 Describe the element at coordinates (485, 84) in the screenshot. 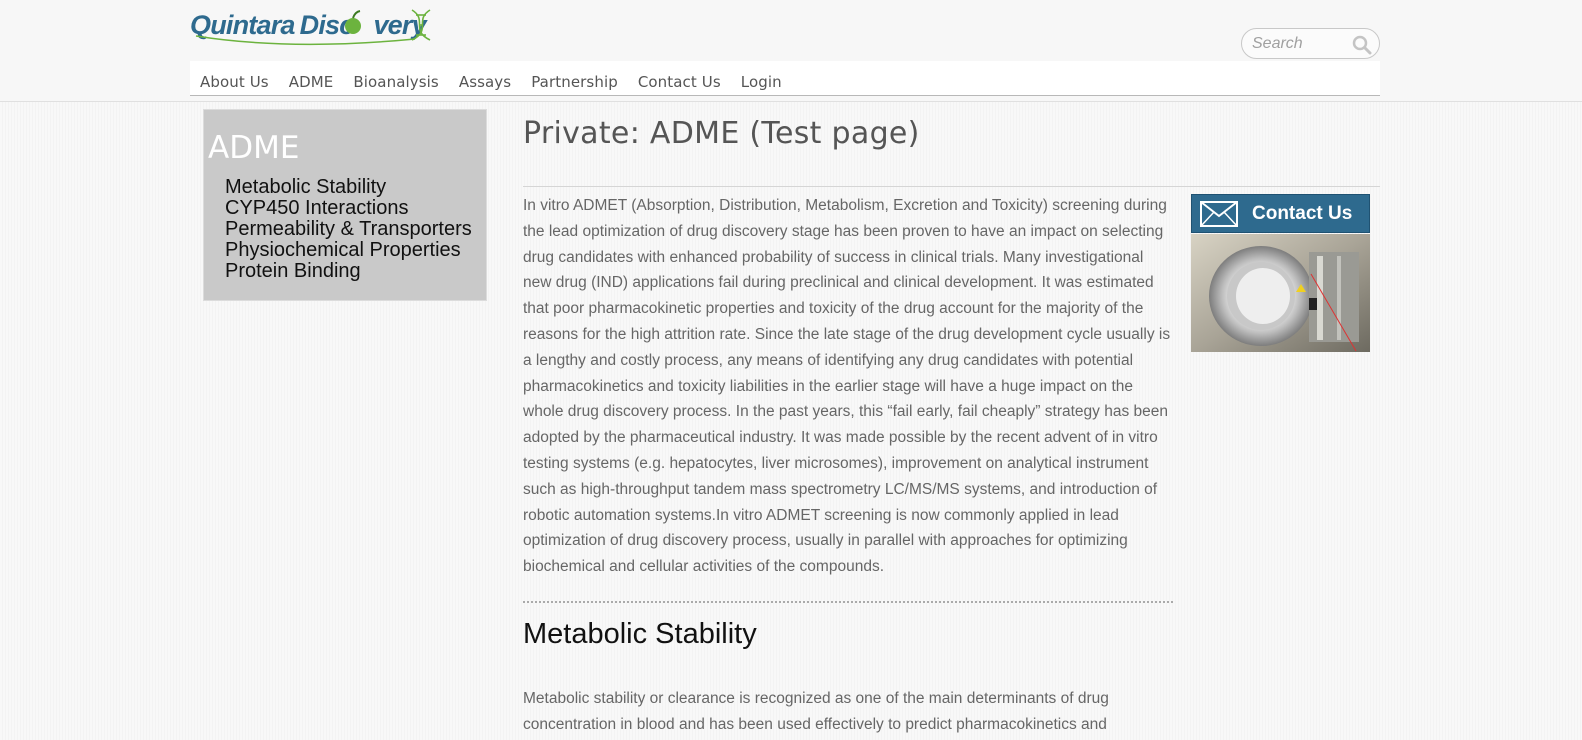

I see `nav-item-assays: Assays` at that location.